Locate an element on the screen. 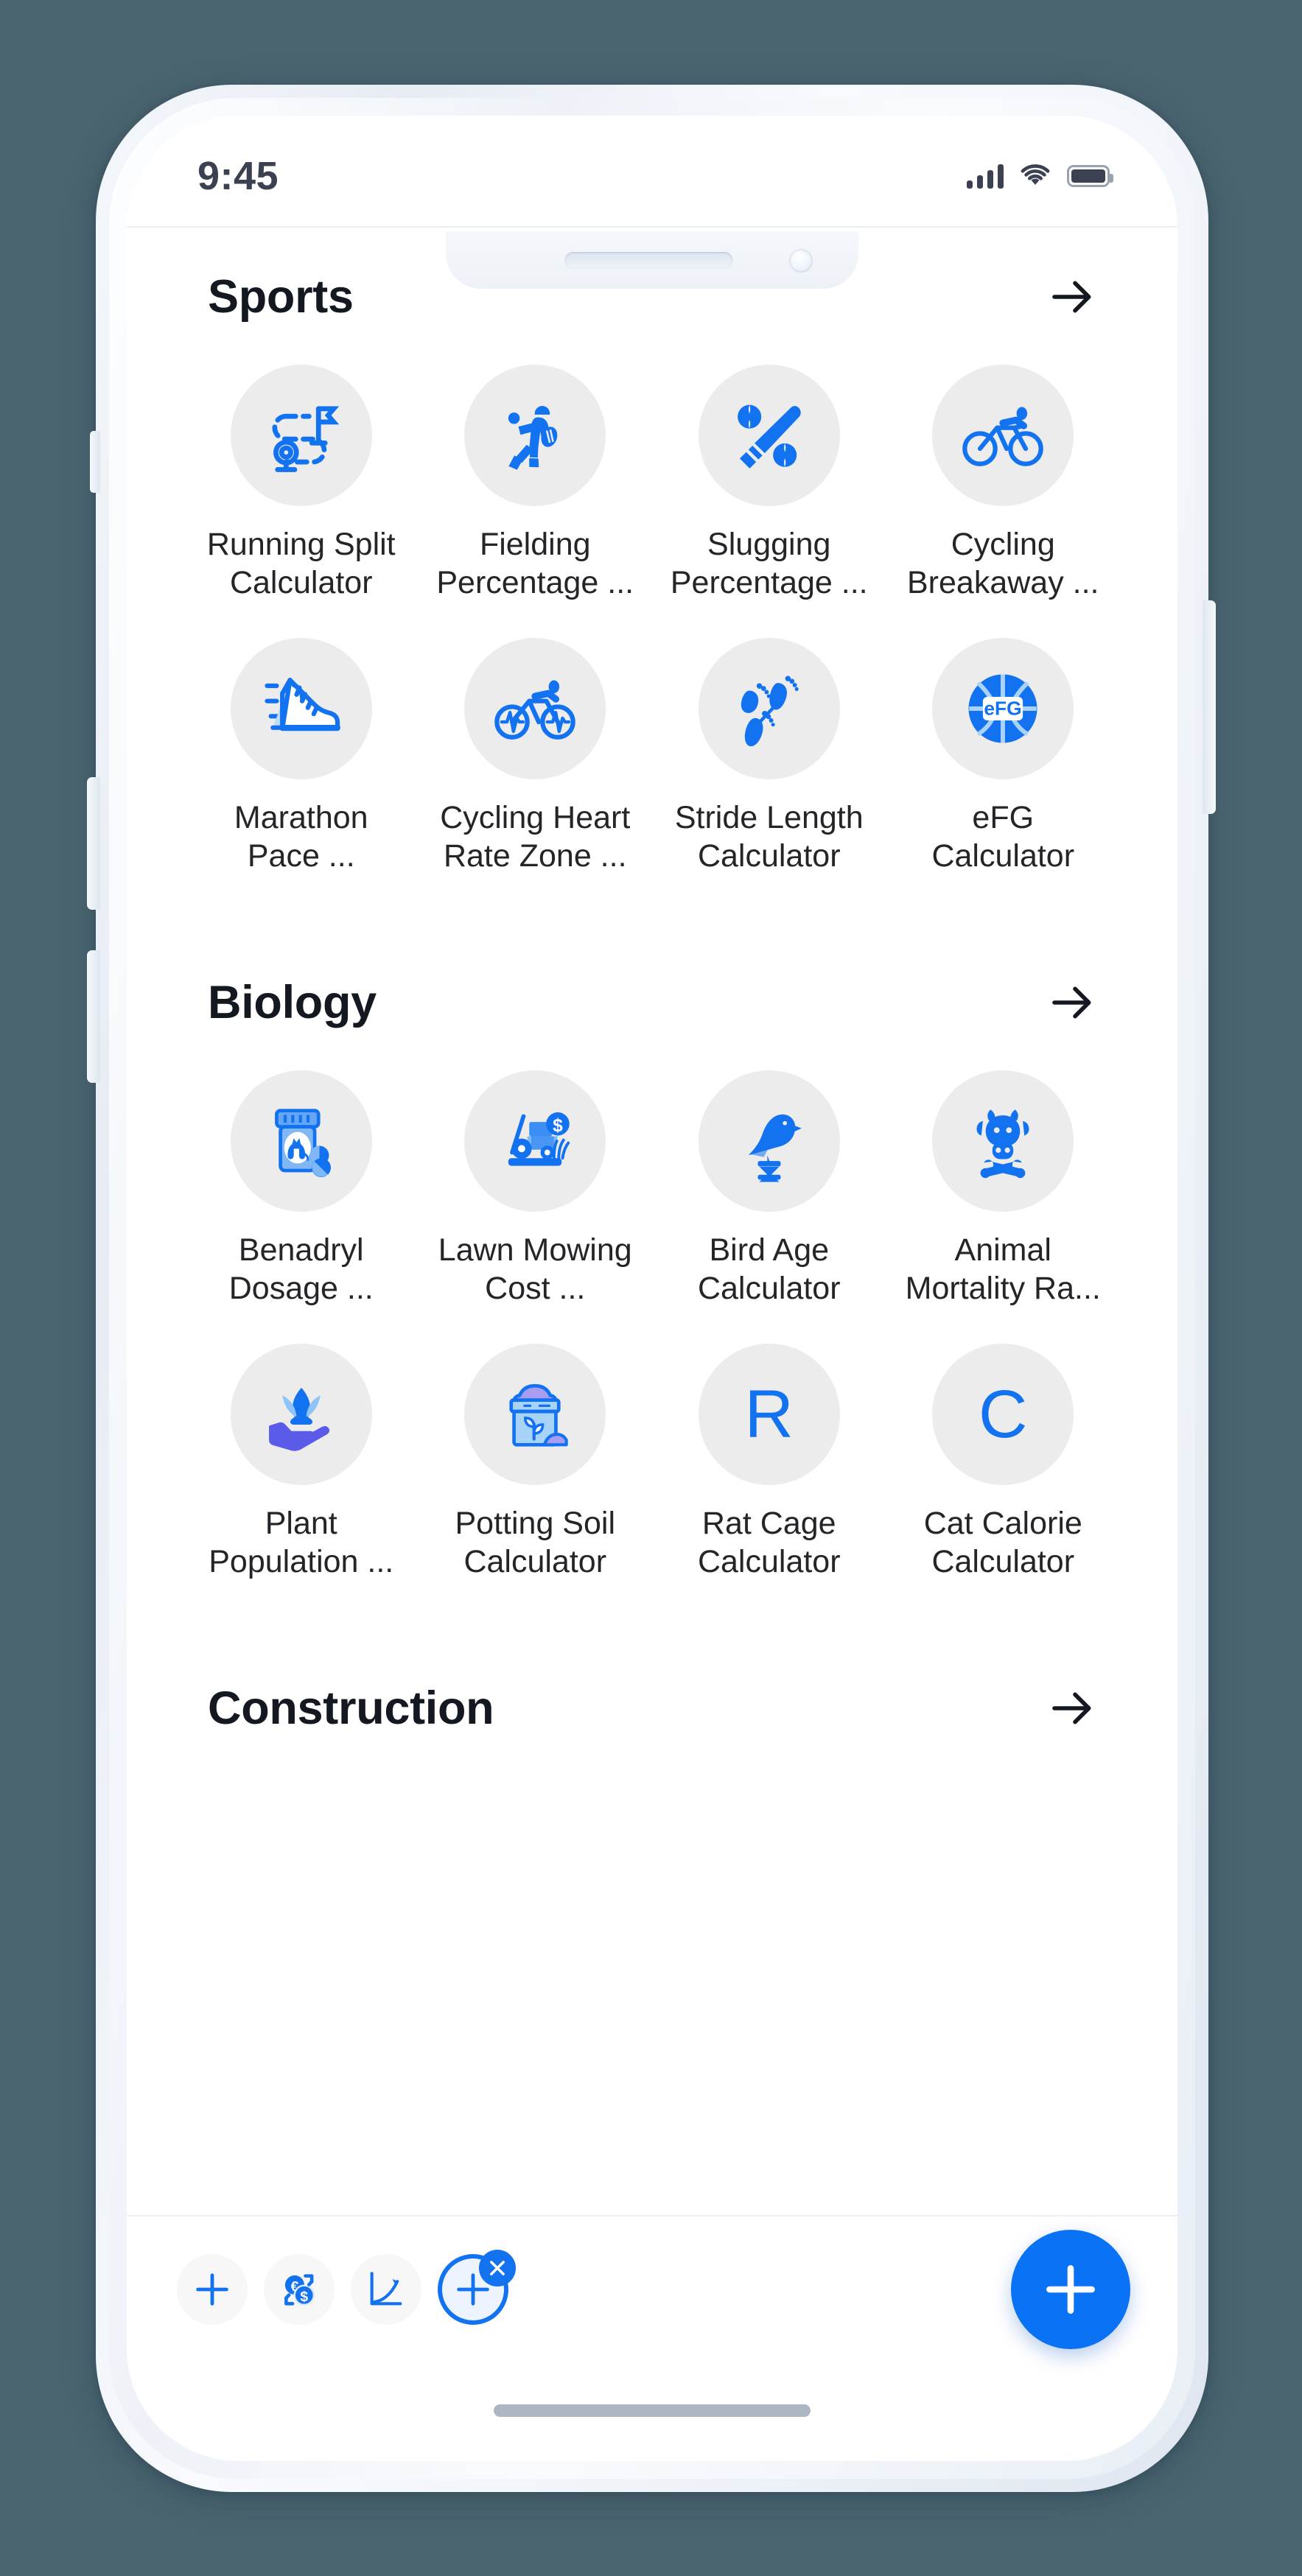 Image resolution: width=1302 pixels, height=2576 pixels. tile-label: Rat Cage Calculator is located at coordinates (769, 1542).